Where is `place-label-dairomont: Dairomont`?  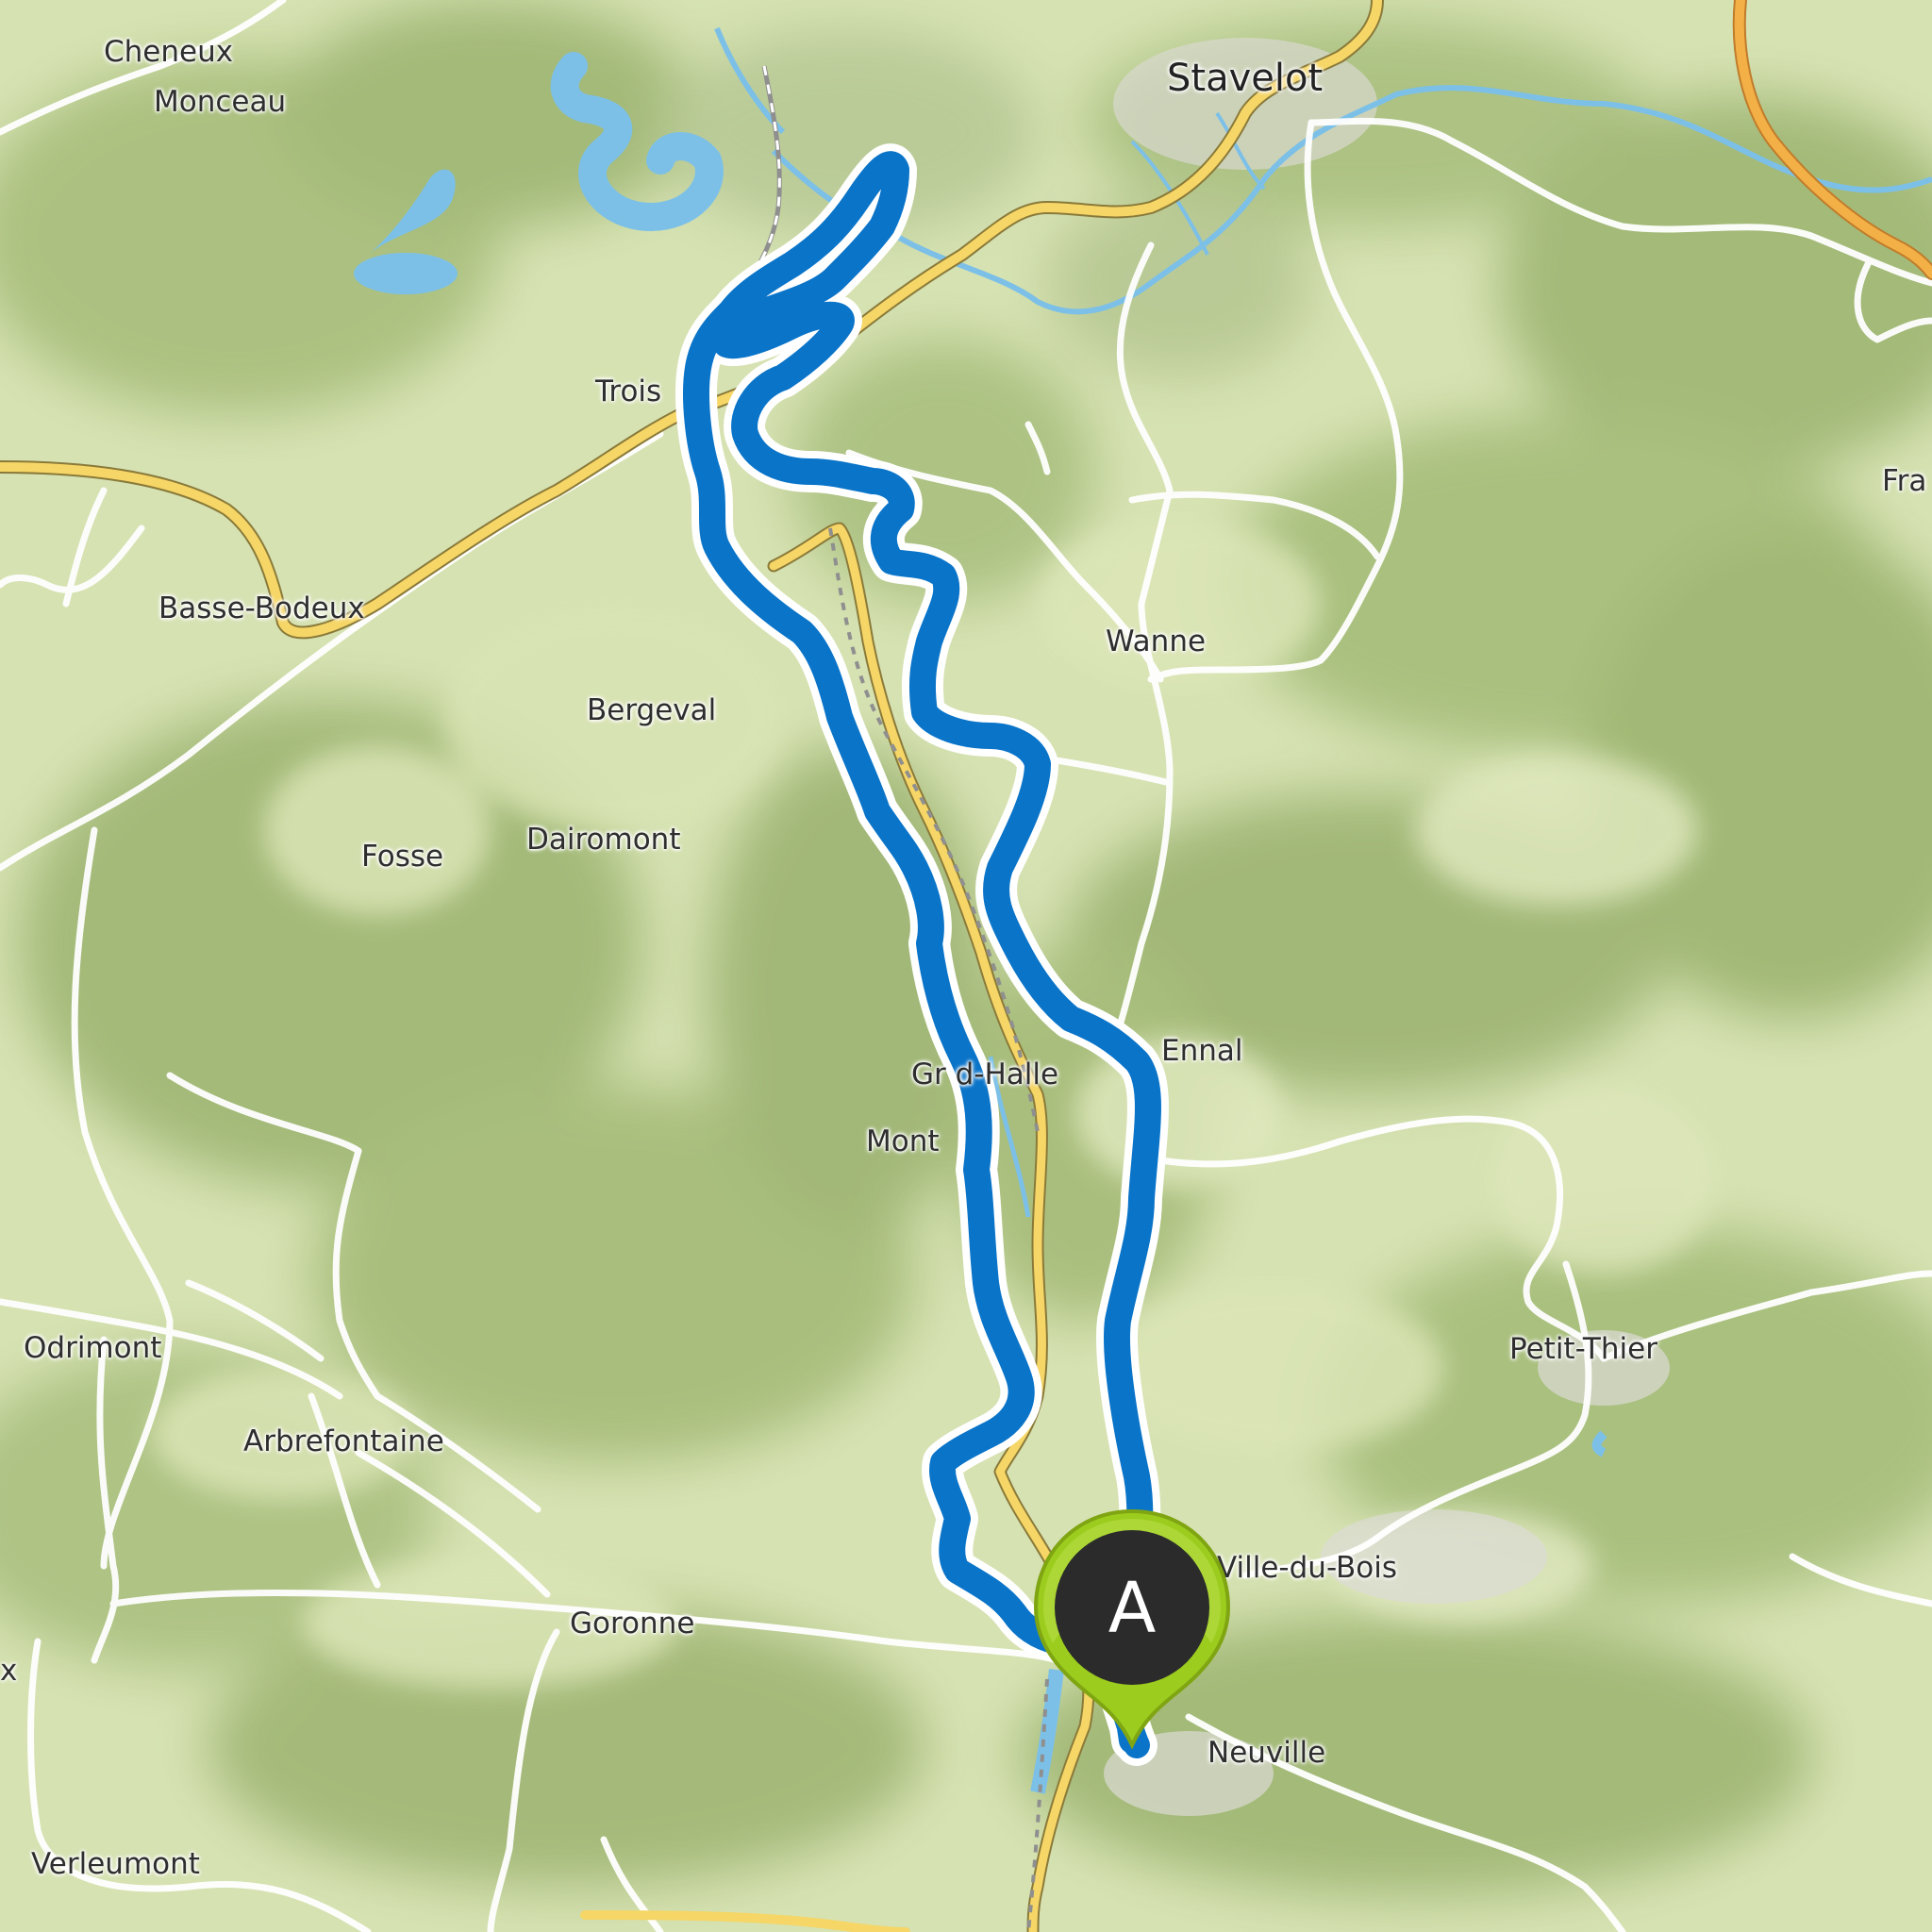
place-label-dairomont: Dairomont is located at coordinates (604, 840).